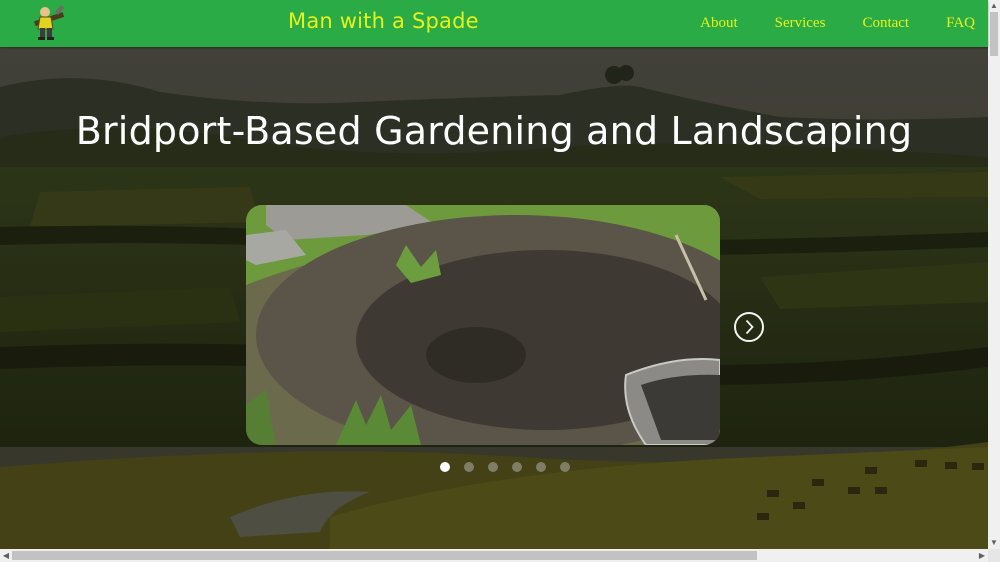 This screenshot has height=562, width=1000. Describe the element at coordinates (48, 23) in the screenshot. I see `gardener-with-spade-icon` at that location.